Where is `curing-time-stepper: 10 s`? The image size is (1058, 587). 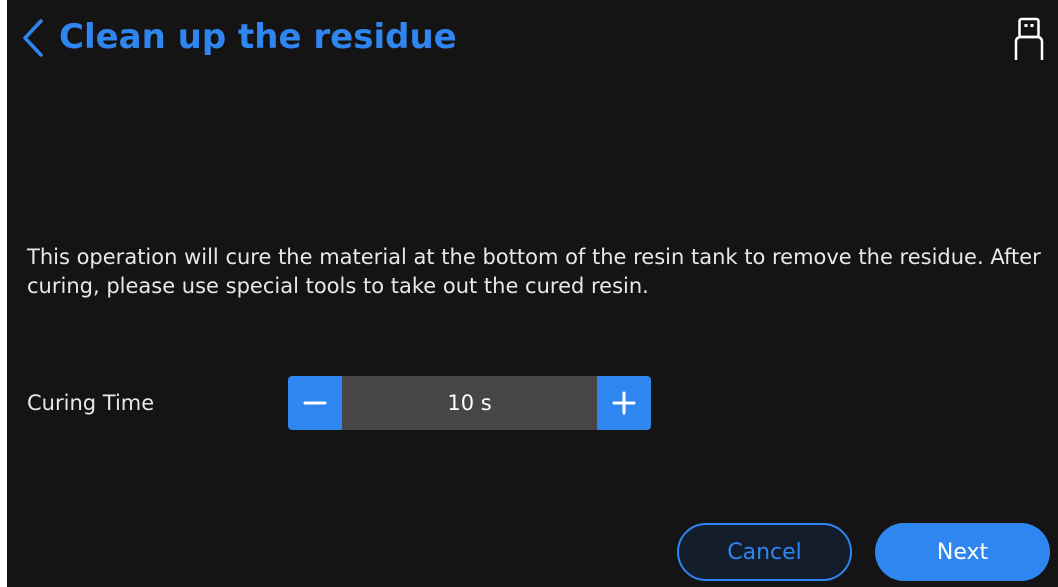
curing-time-stepper: 10 s is located at coordinates (469, 403).